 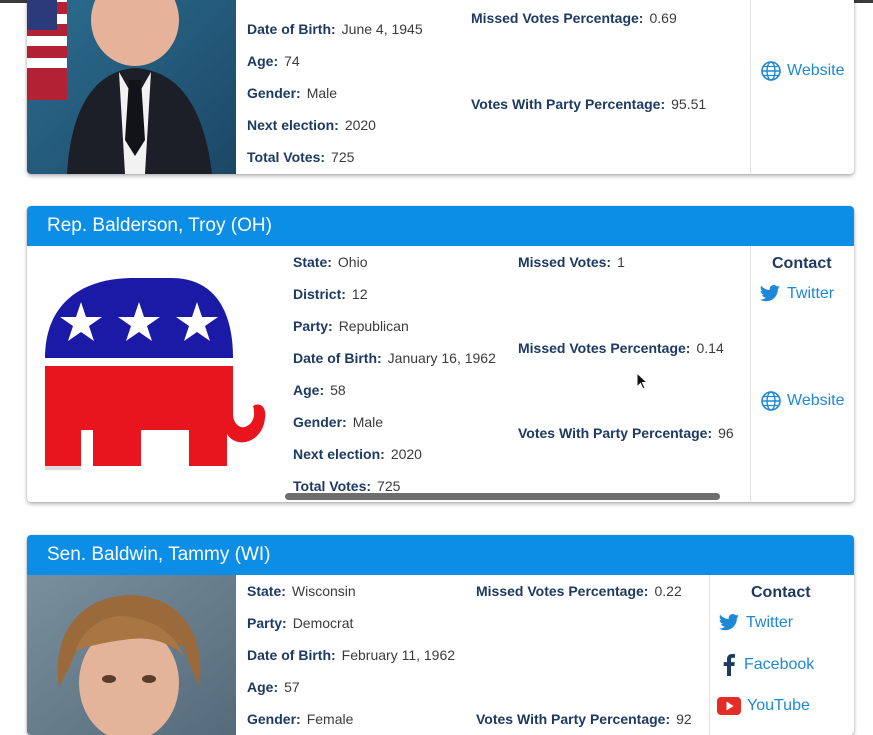 I want to click on contact-column: Contact Twitter Website, so click(x=802, y=374).